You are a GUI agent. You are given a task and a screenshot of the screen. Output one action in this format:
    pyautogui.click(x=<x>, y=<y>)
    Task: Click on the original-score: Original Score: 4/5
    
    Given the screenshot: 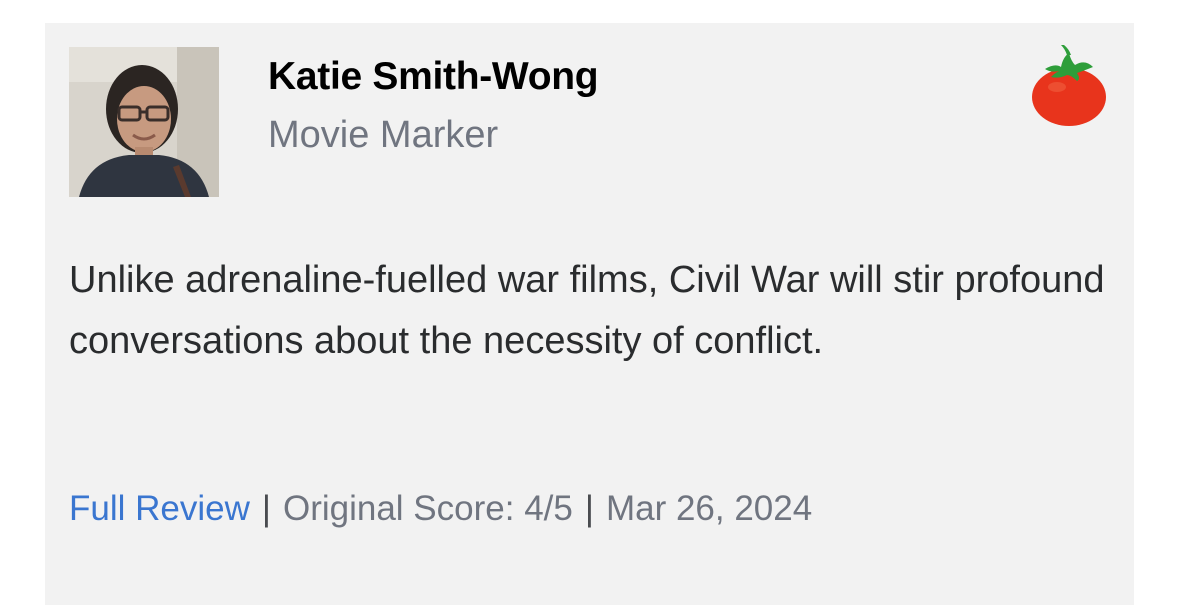 What is the action you would take?
    pyautogui.click(x=427, y=508)
    